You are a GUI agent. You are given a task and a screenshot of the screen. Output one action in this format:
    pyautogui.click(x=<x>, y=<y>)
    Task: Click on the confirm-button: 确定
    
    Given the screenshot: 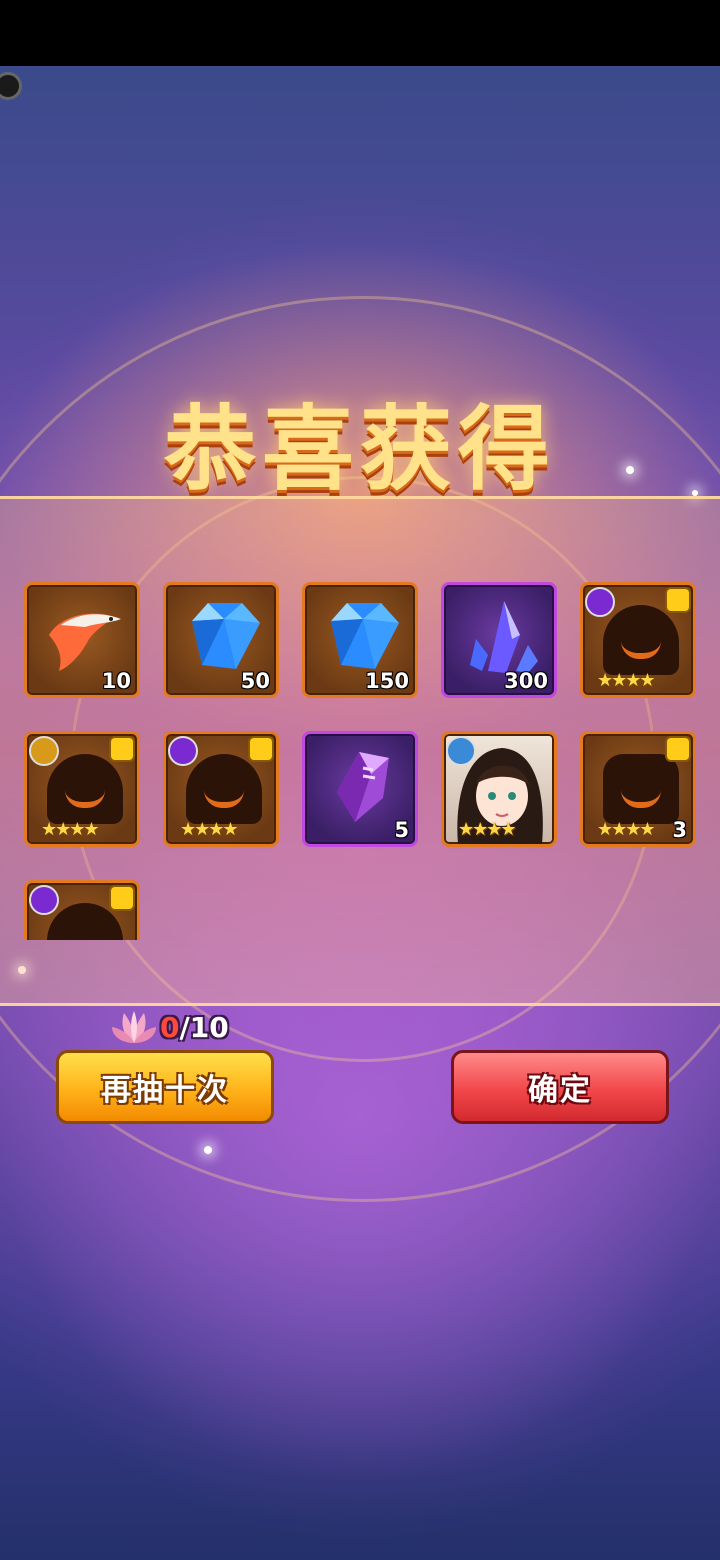 What is the action you would take?
    pyautogui.click(x=560, y=1087)
    